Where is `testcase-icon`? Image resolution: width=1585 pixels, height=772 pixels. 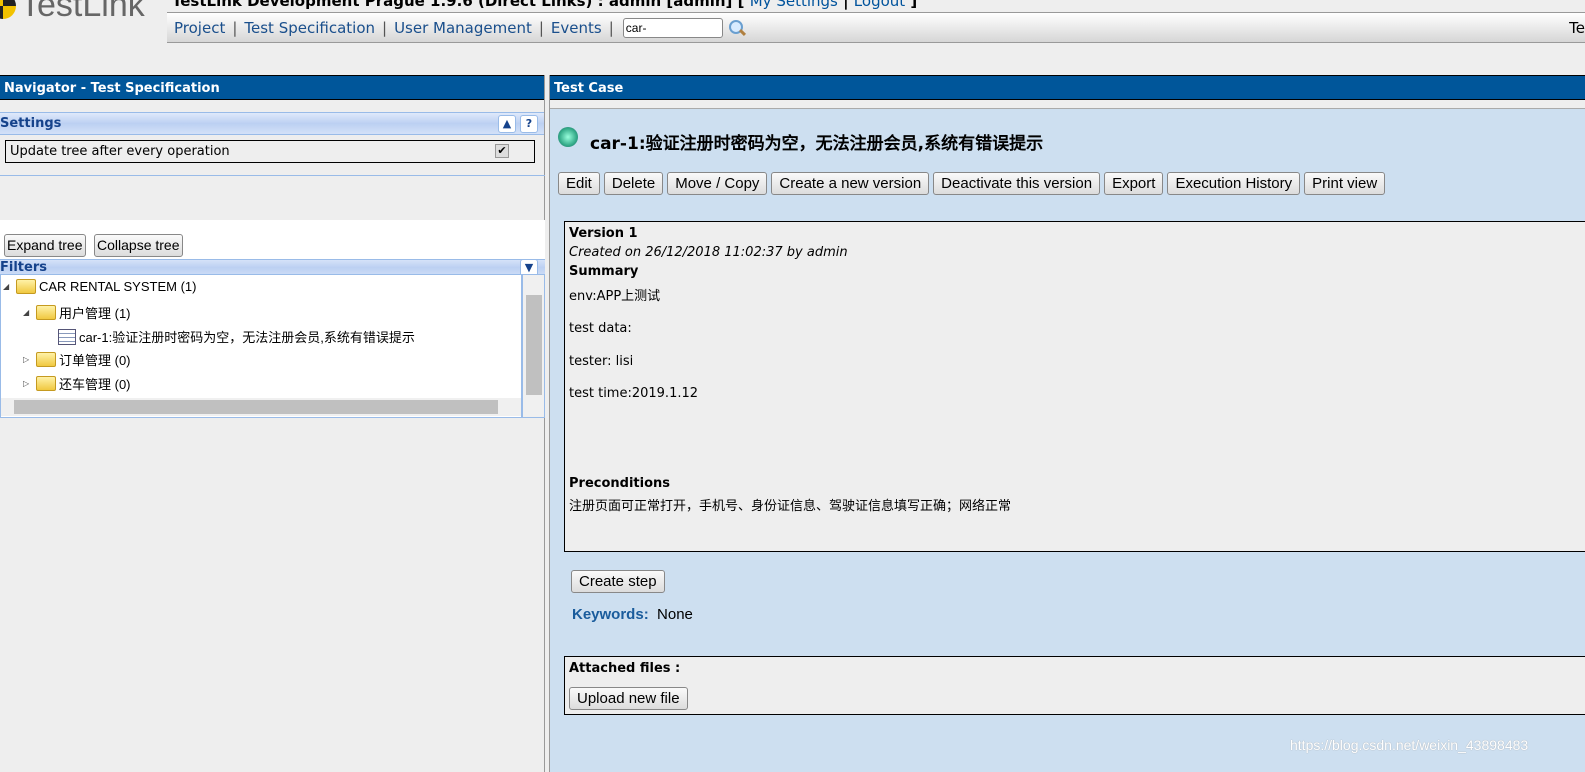
testcase-icon is located at coordinates (67, 336).